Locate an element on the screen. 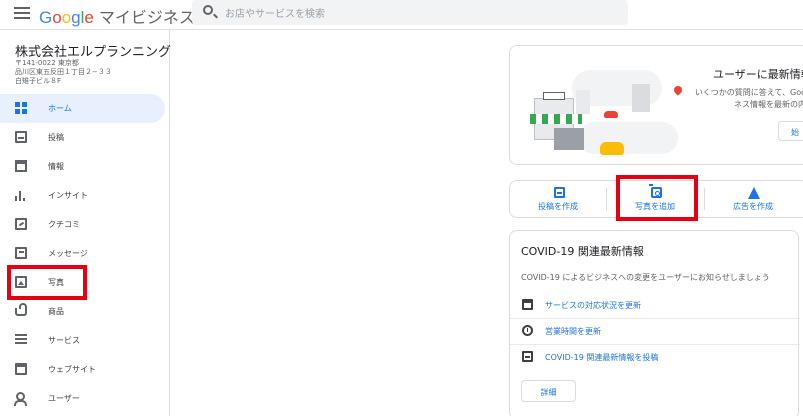 This screenshot has width=803, height=416. sidebar-item-home: ホーム is located at coordinates (82, 108).